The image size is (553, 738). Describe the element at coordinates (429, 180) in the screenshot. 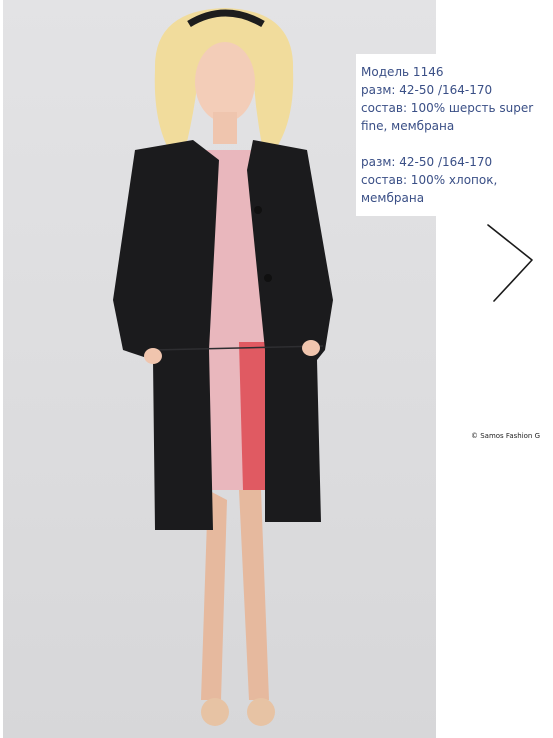

I see `composition-line: состав: 100% хлопок,` at that location.